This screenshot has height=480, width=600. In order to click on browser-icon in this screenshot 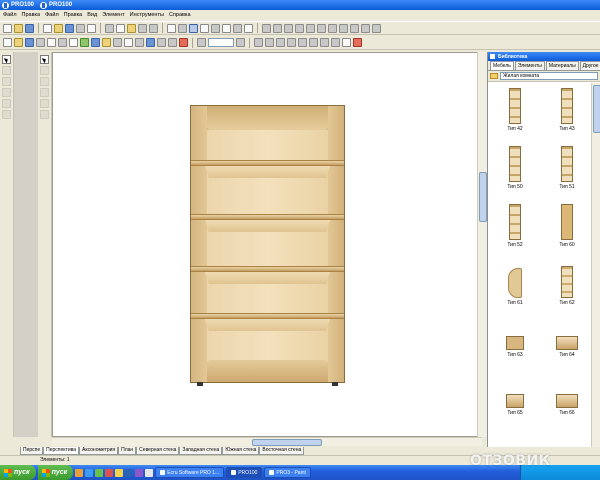, I will do `click(79, 472)`.